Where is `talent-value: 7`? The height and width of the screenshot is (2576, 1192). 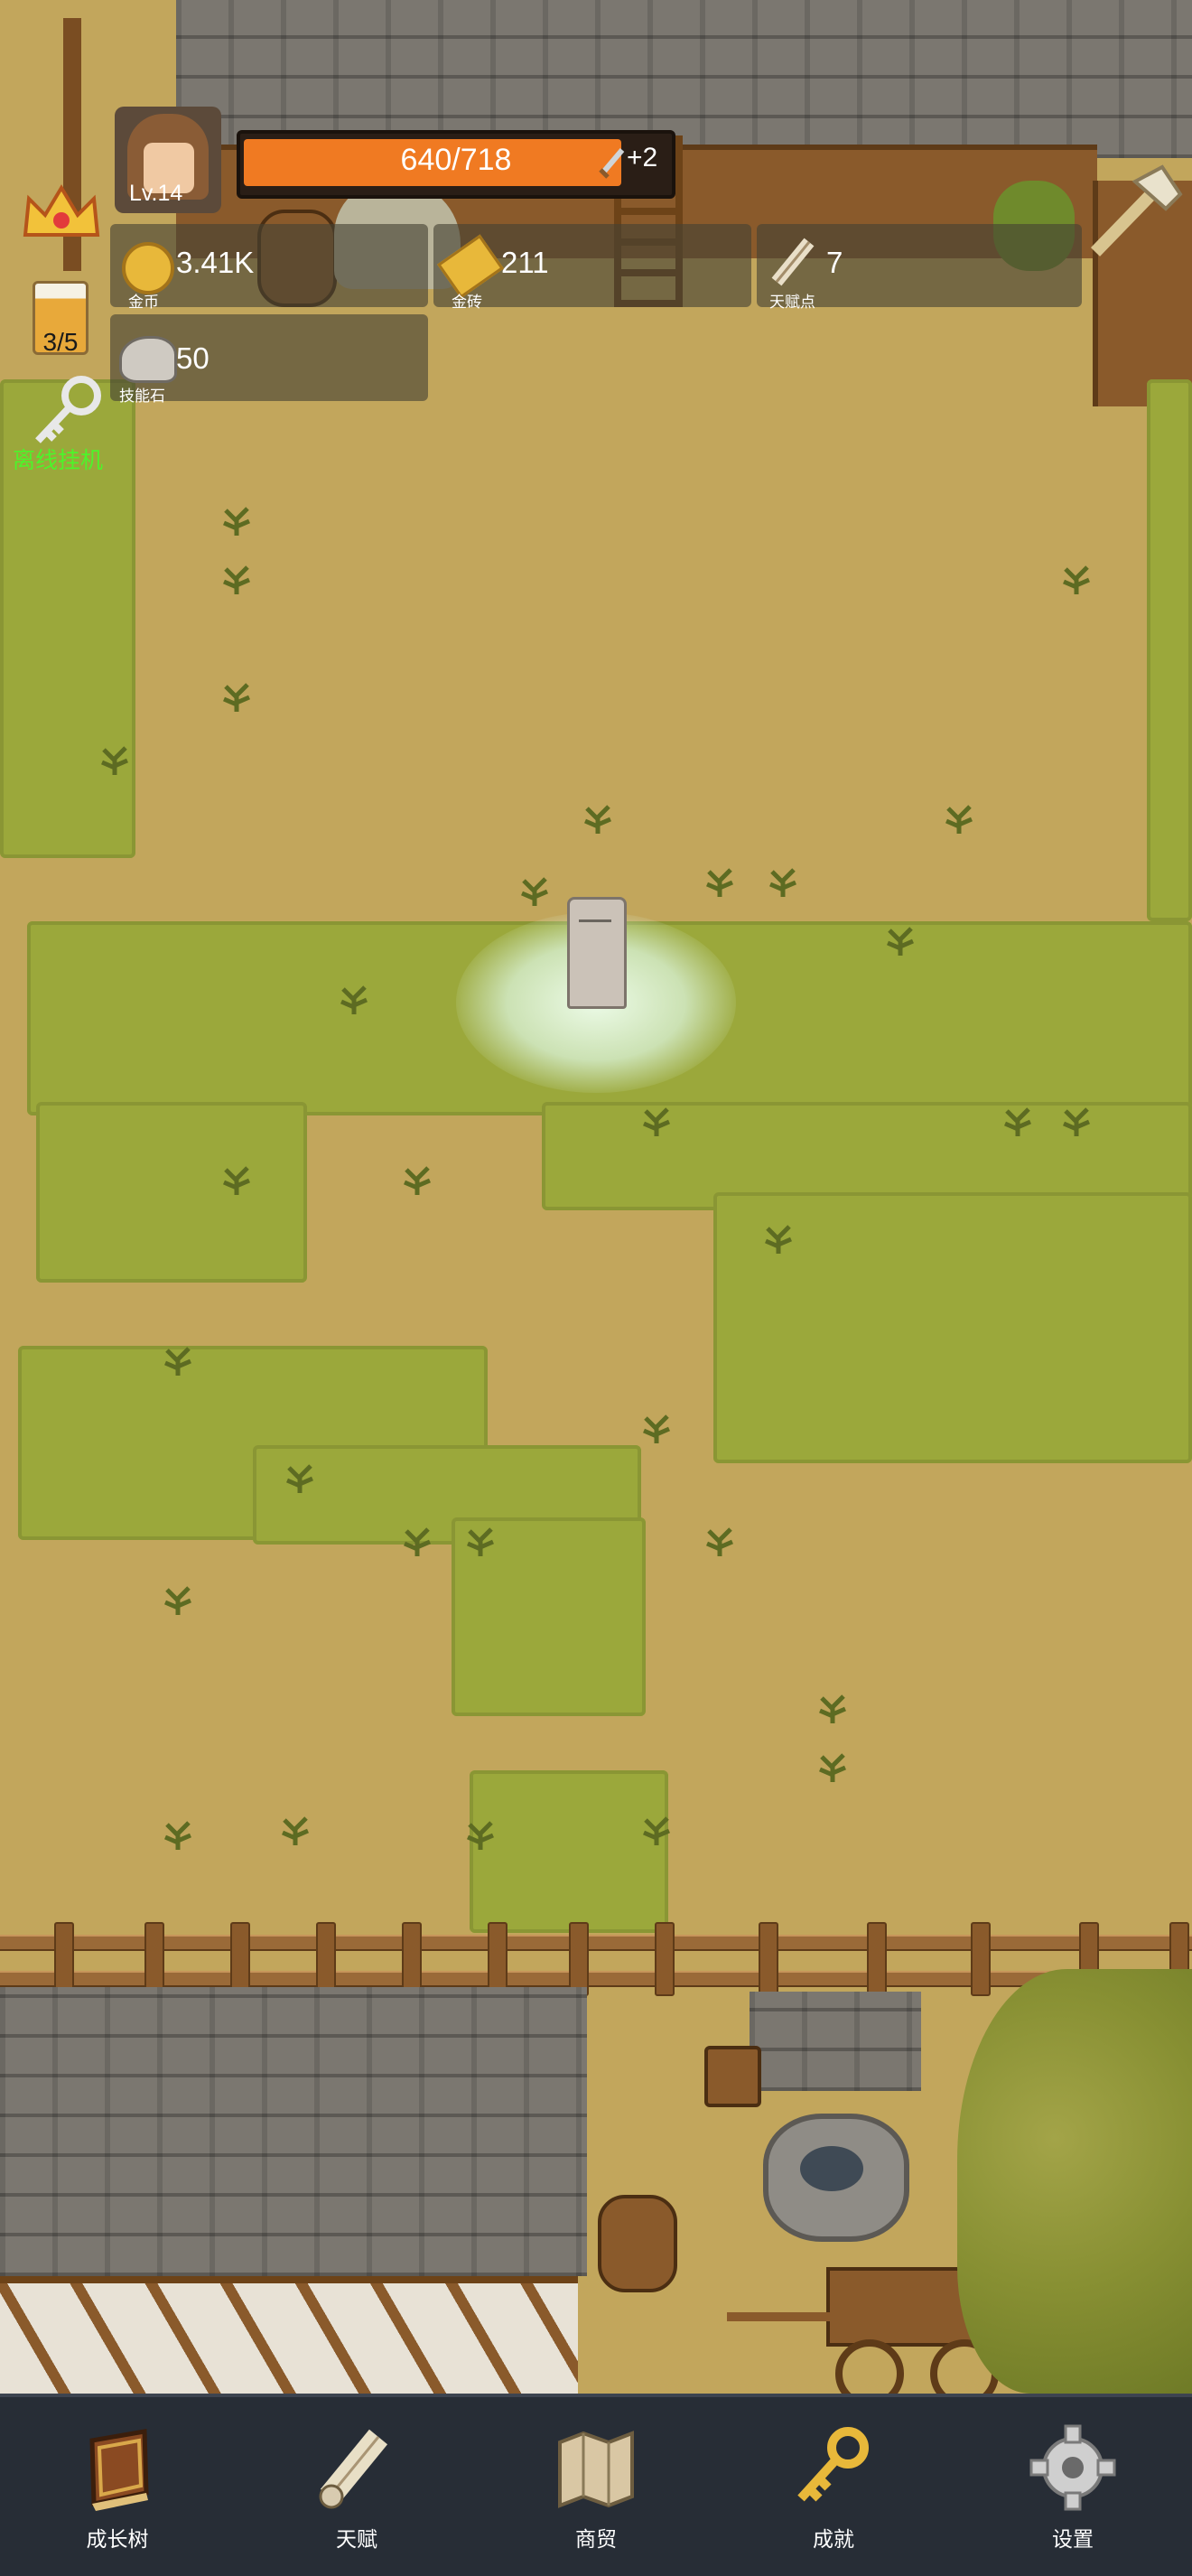
talent-value: 7 is located at coordinates (835, 262).